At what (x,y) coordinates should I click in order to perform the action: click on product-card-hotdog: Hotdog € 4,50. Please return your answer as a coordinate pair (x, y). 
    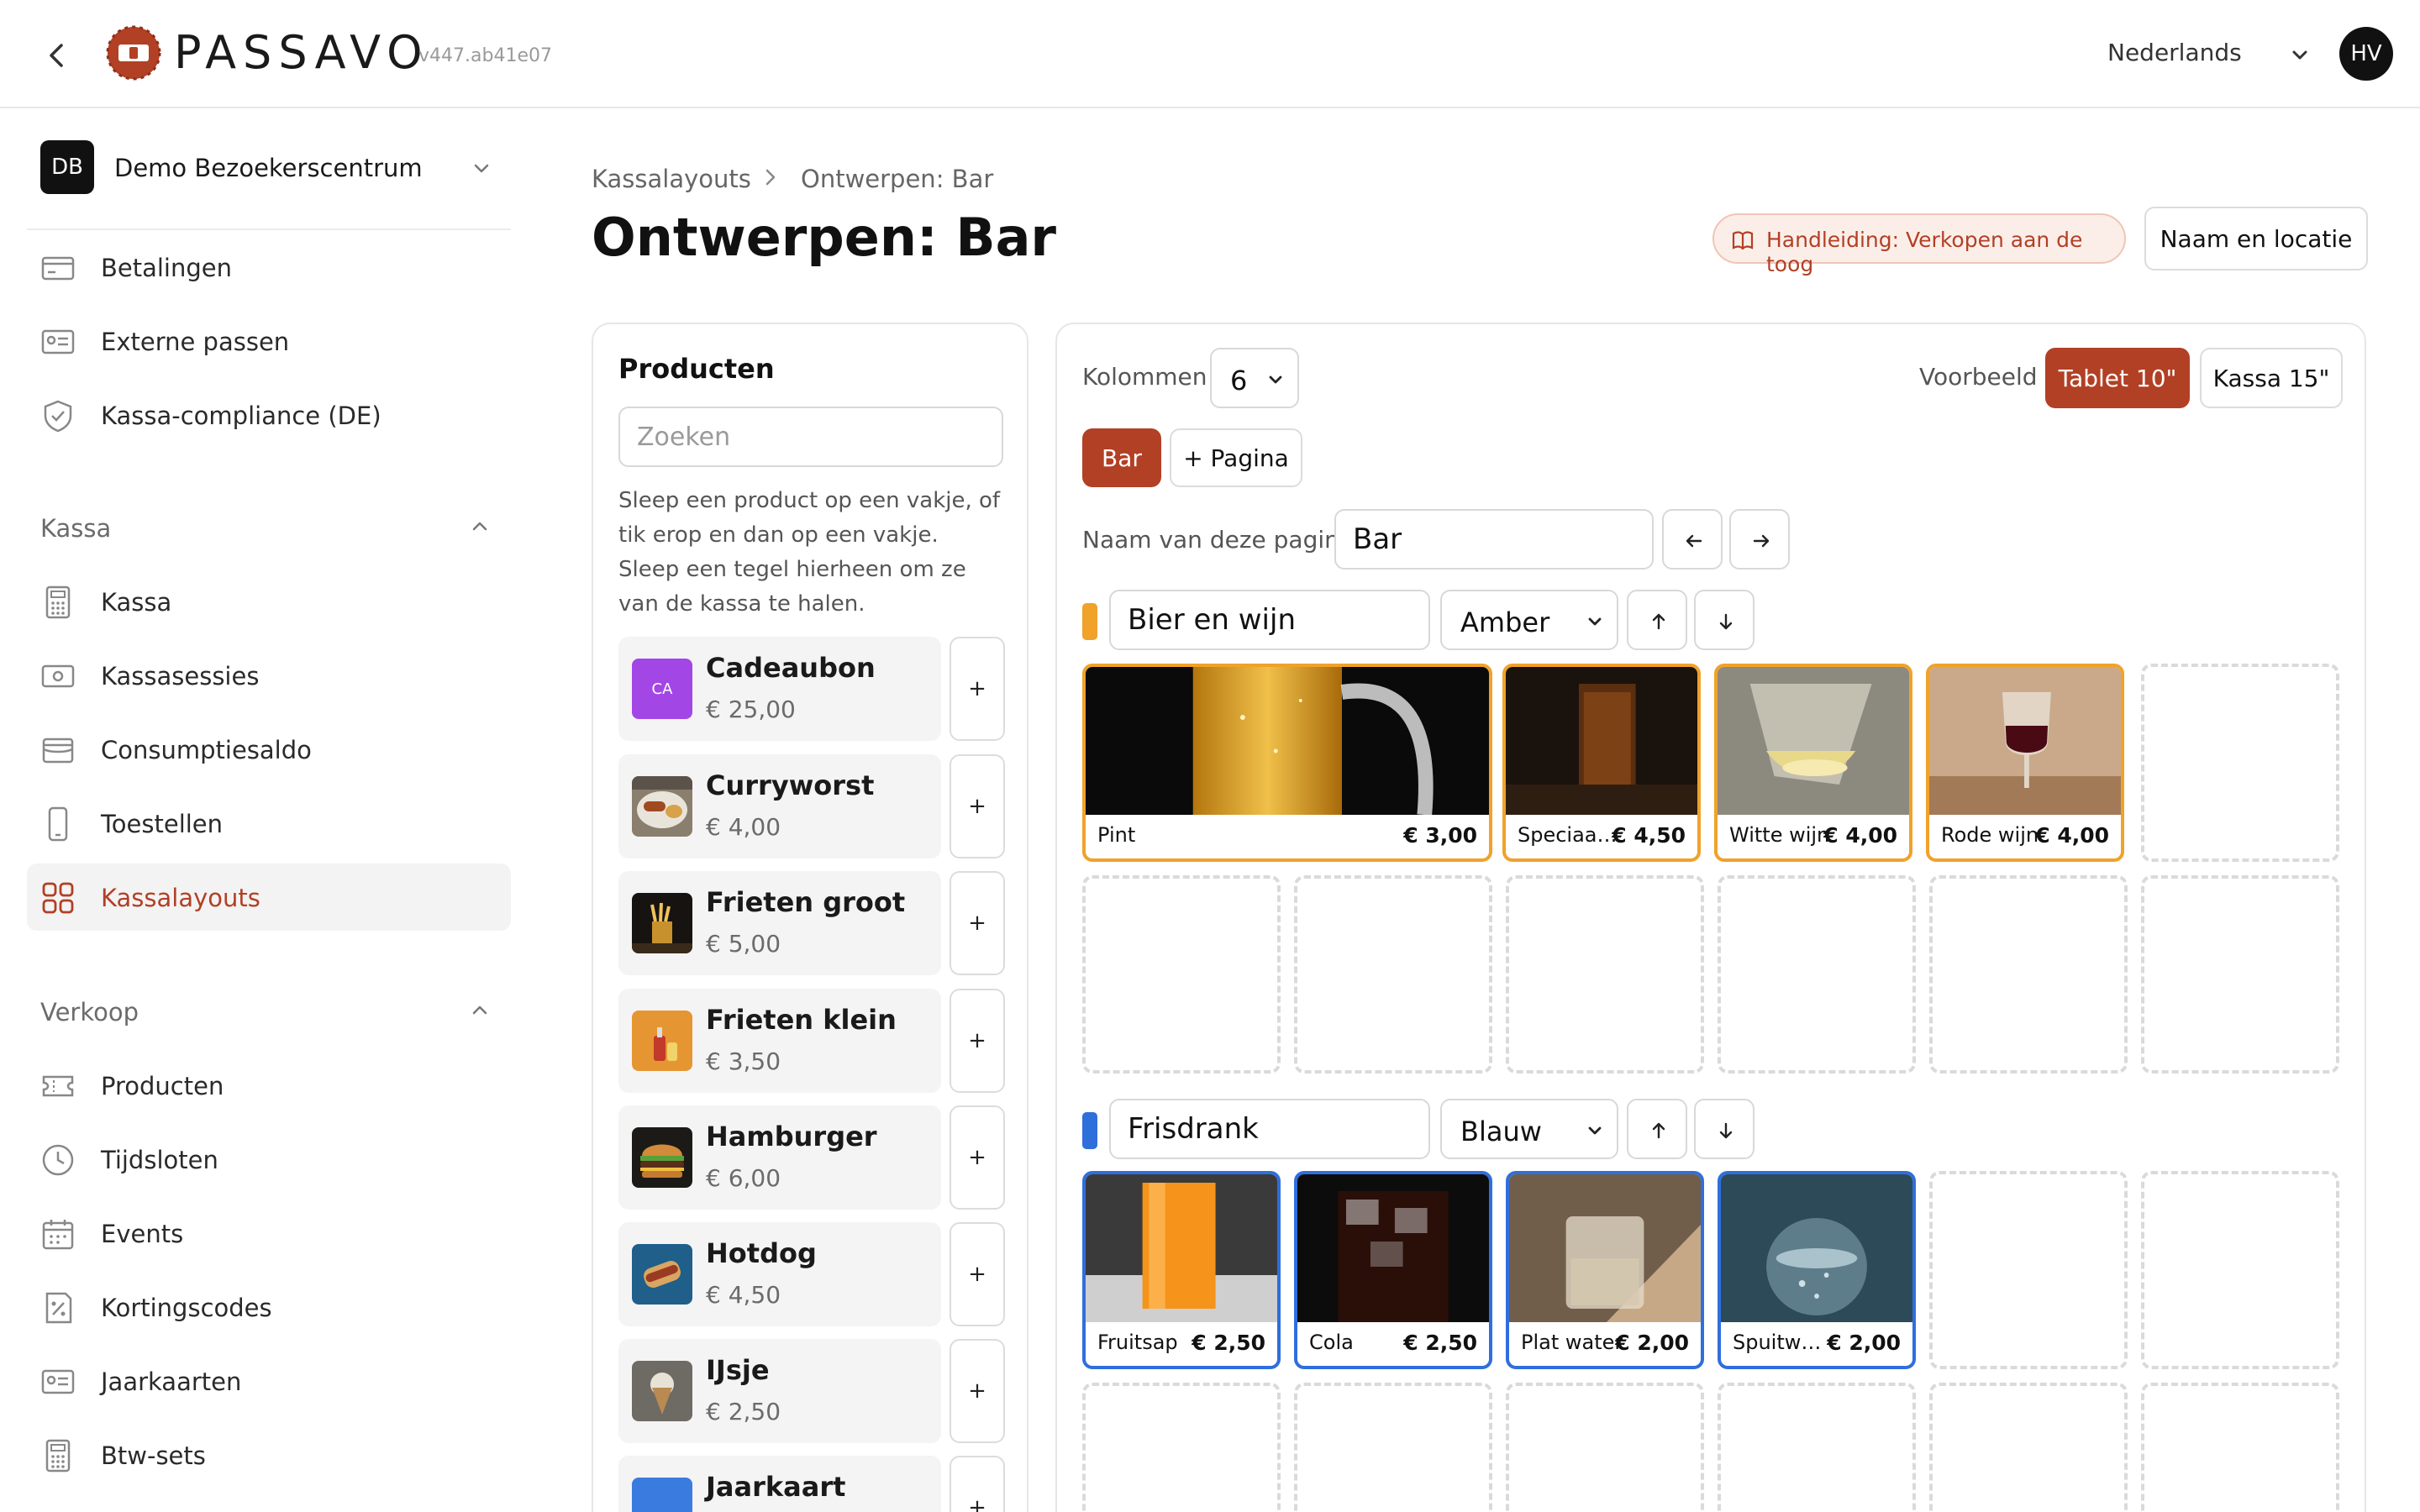
    Looking at the image, I should click on (779, 1274).